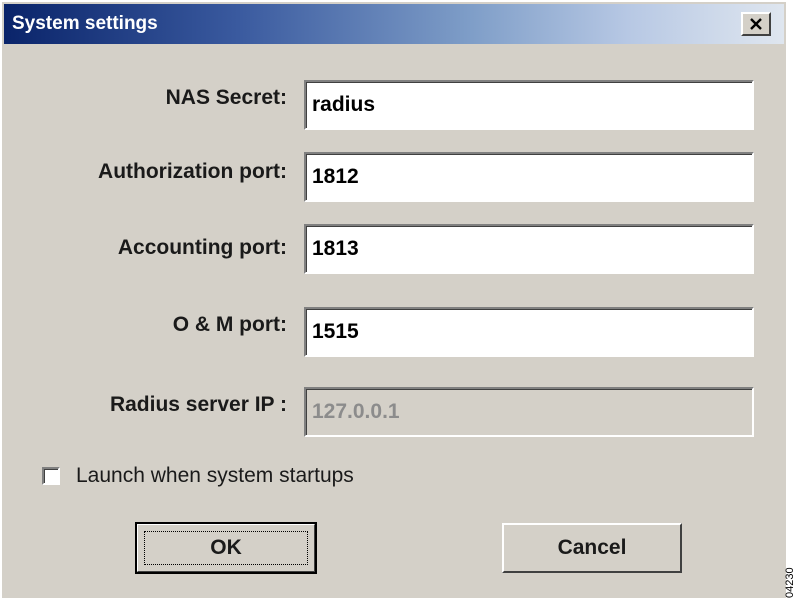 Image resolution: width=797 pixels, height=598 pixels. I want to click on om-port-input, so click(529, 332).